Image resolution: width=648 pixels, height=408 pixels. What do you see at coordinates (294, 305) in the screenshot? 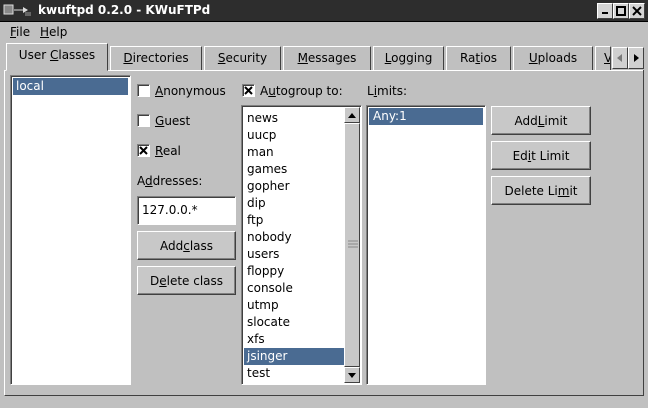
I see `list-item: utmp` at bounding box center [294, 305].